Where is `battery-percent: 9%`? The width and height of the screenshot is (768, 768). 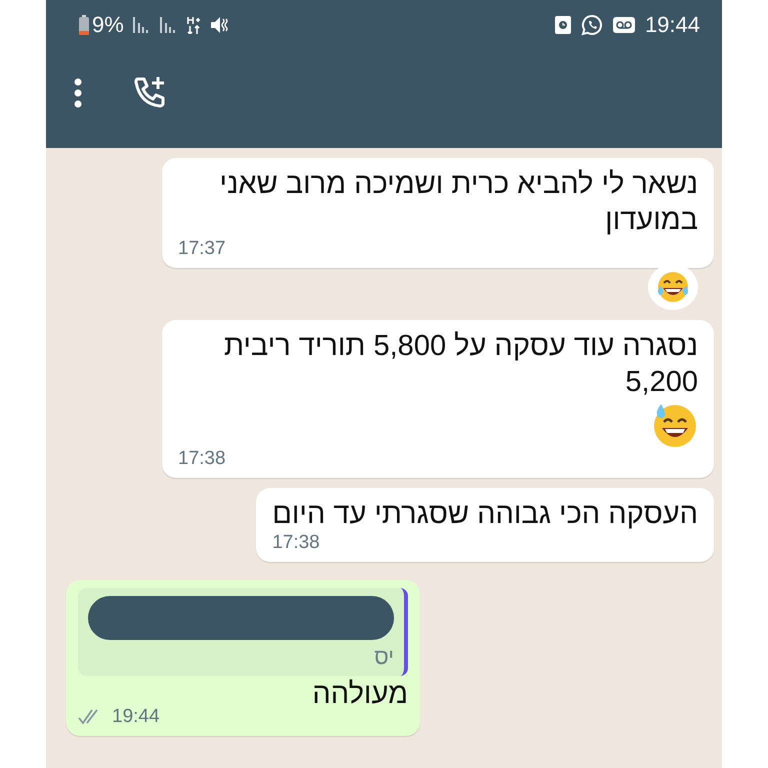
battery-percent: 9% is located at coordinates (108, 25).